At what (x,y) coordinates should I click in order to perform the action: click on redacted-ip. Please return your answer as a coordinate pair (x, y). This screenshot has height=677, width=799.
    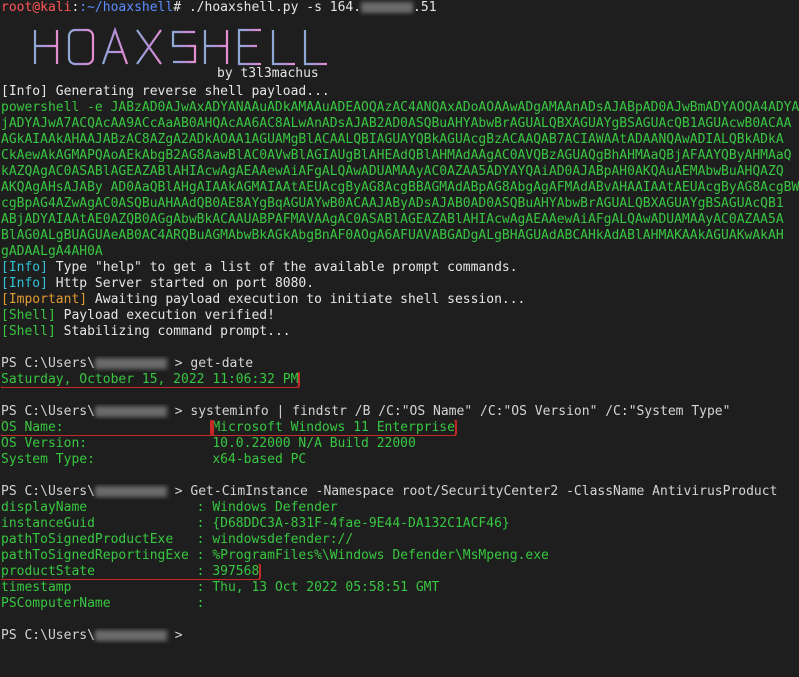
    Looking at the image, I should click on (387, 7).